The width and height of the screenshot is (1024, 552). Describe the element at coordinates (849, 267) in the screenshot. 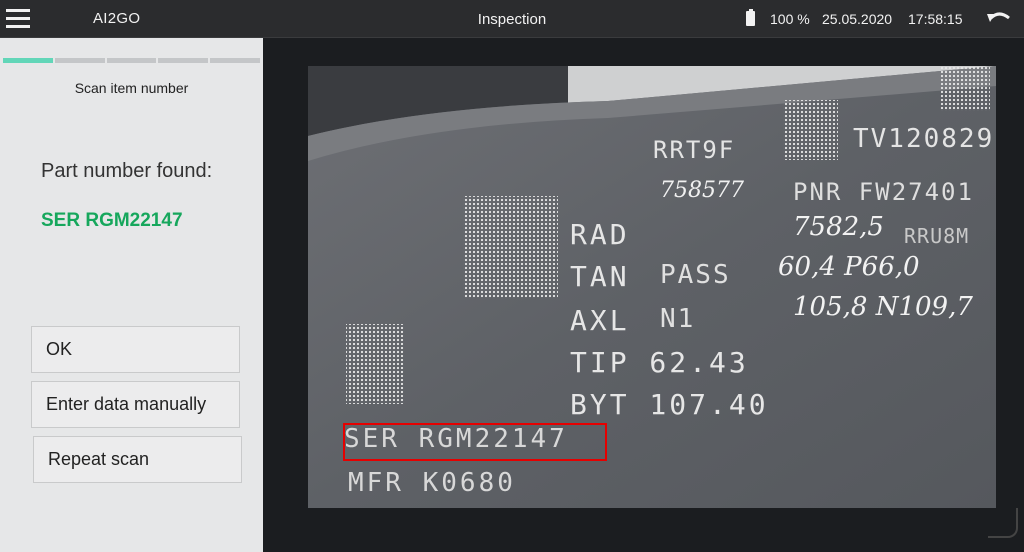

I see `handwritten-tan: 60,4 P66,0` at that location.